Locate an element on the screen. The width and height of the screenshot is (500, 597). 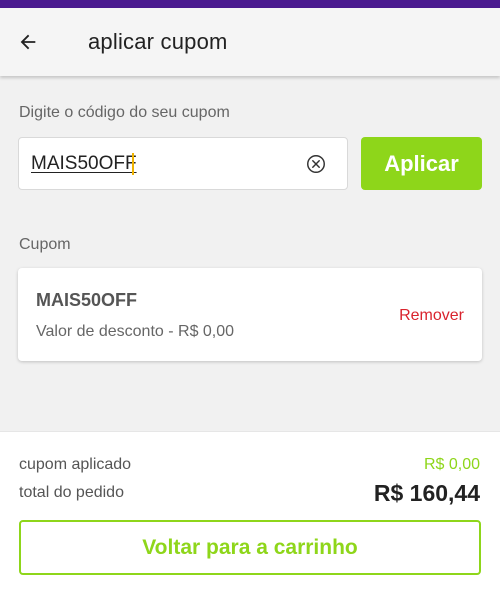
apply-coupon-button: Aplicar is located at coordinates (421, 163).